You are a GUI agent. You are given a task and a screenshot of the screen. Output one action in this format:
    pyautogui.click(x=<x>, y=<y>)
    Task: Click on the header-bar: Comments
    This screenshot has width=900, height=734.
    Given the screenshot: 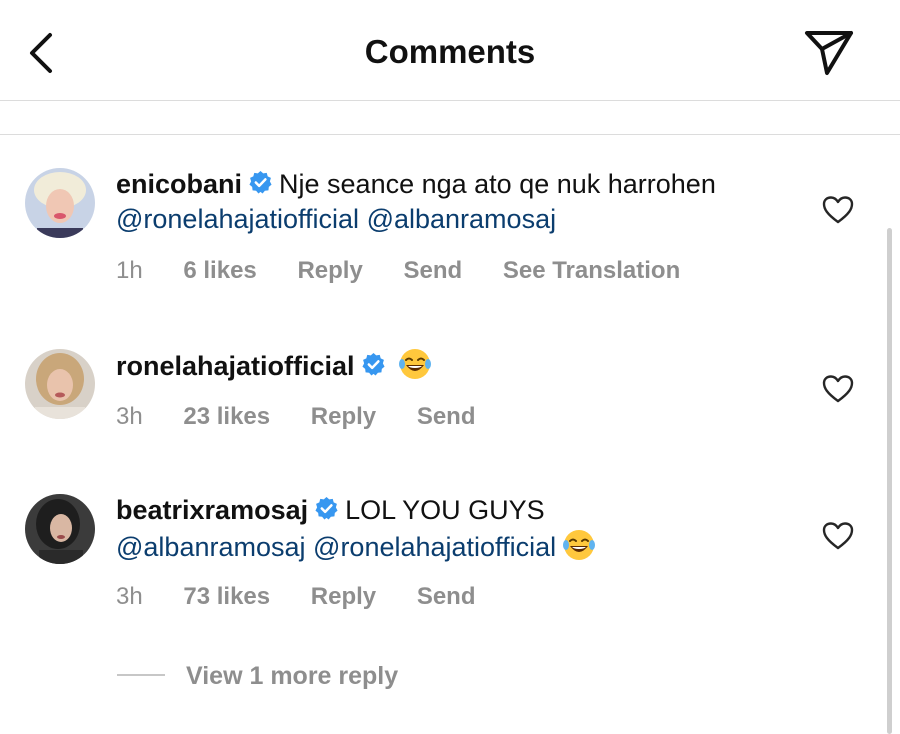 What is the action you would take?
    pyautogui.click(x=450, y=50)
    